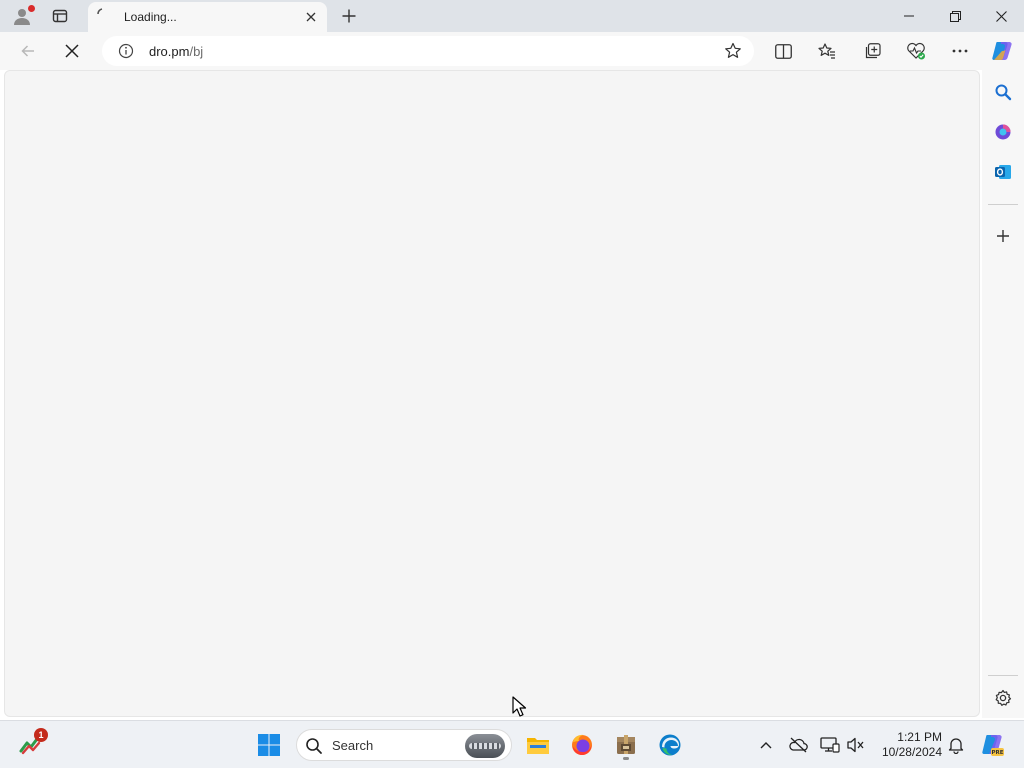 The width and height of the screenshot is (1024, 768). I want to click on clock-time: 1:21 PM, so click(919, 737).